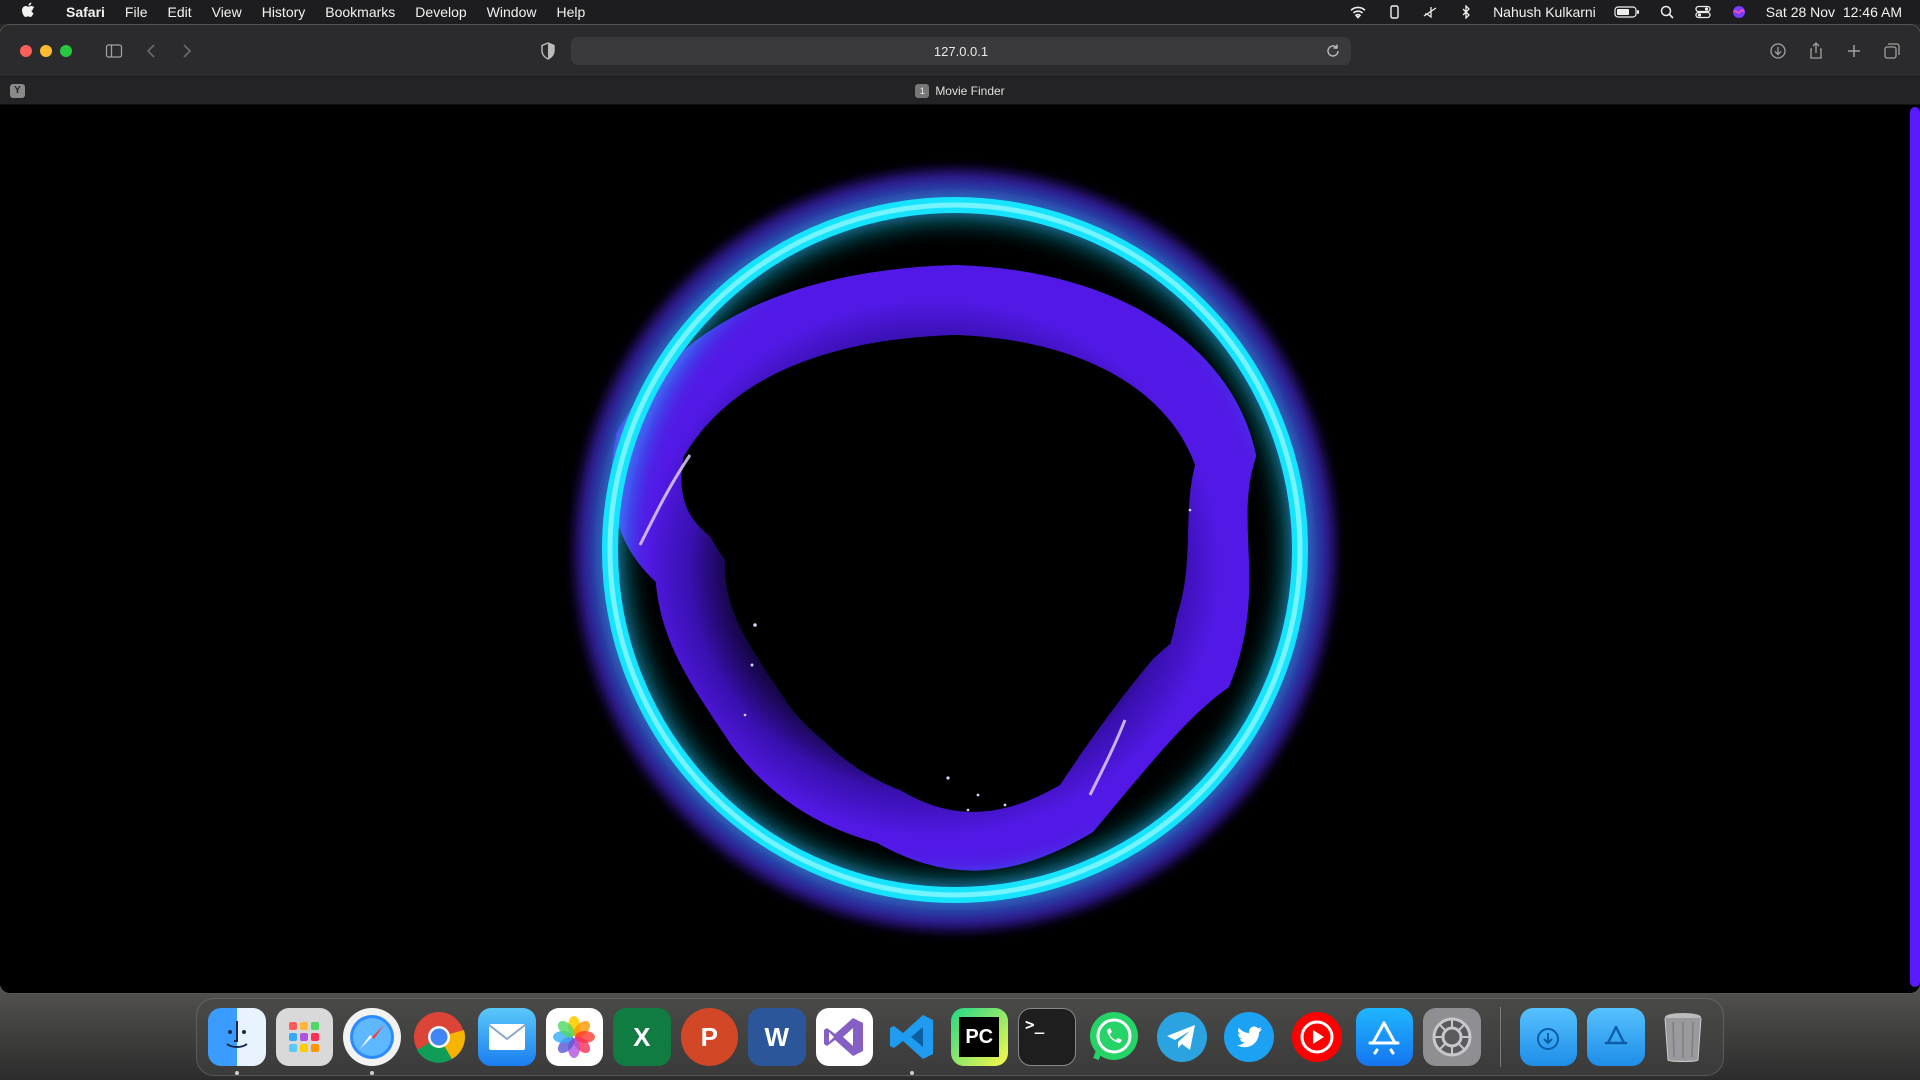 This screenshot has height=1080, width=1920. I want to click on photos-icon, so click(574, 1037).